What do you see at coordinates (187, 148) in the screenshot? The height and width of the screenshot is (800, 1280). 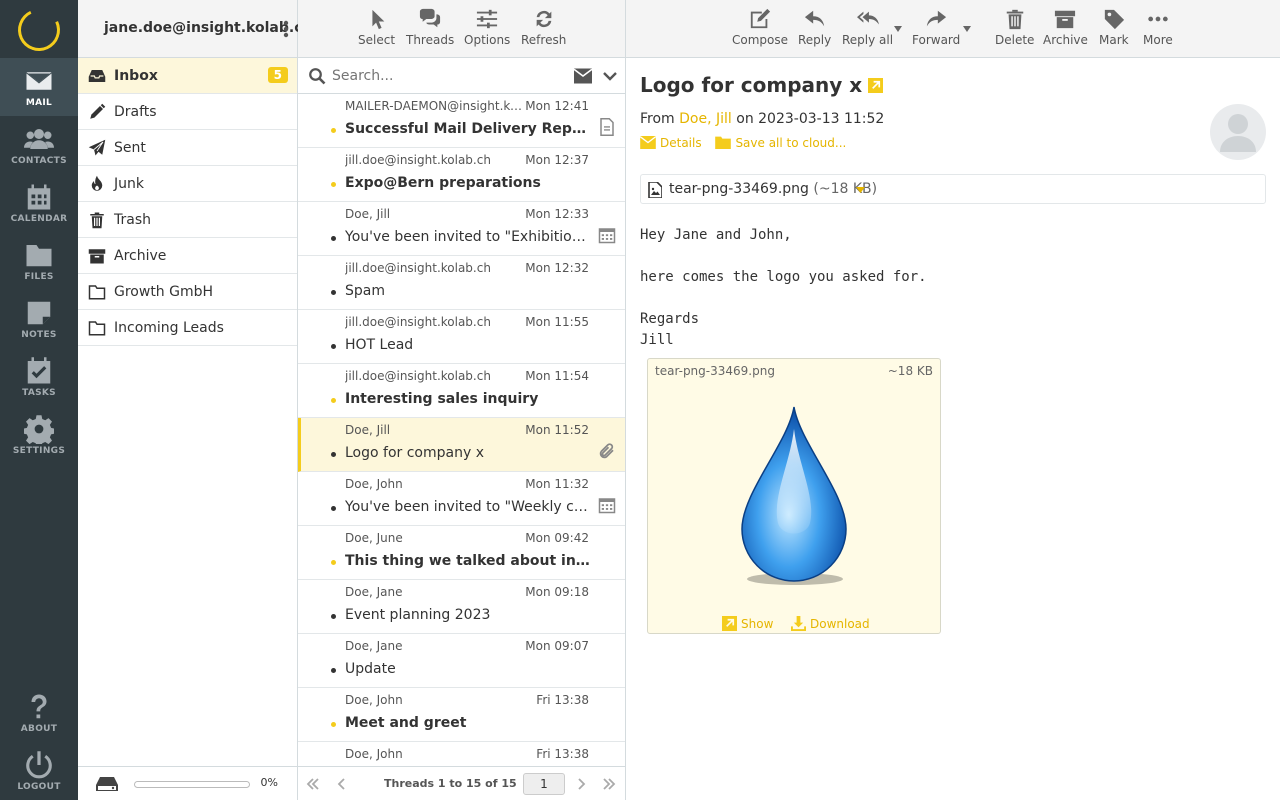 I see `folder-sent: Sent` at bounding box center [187, 148].